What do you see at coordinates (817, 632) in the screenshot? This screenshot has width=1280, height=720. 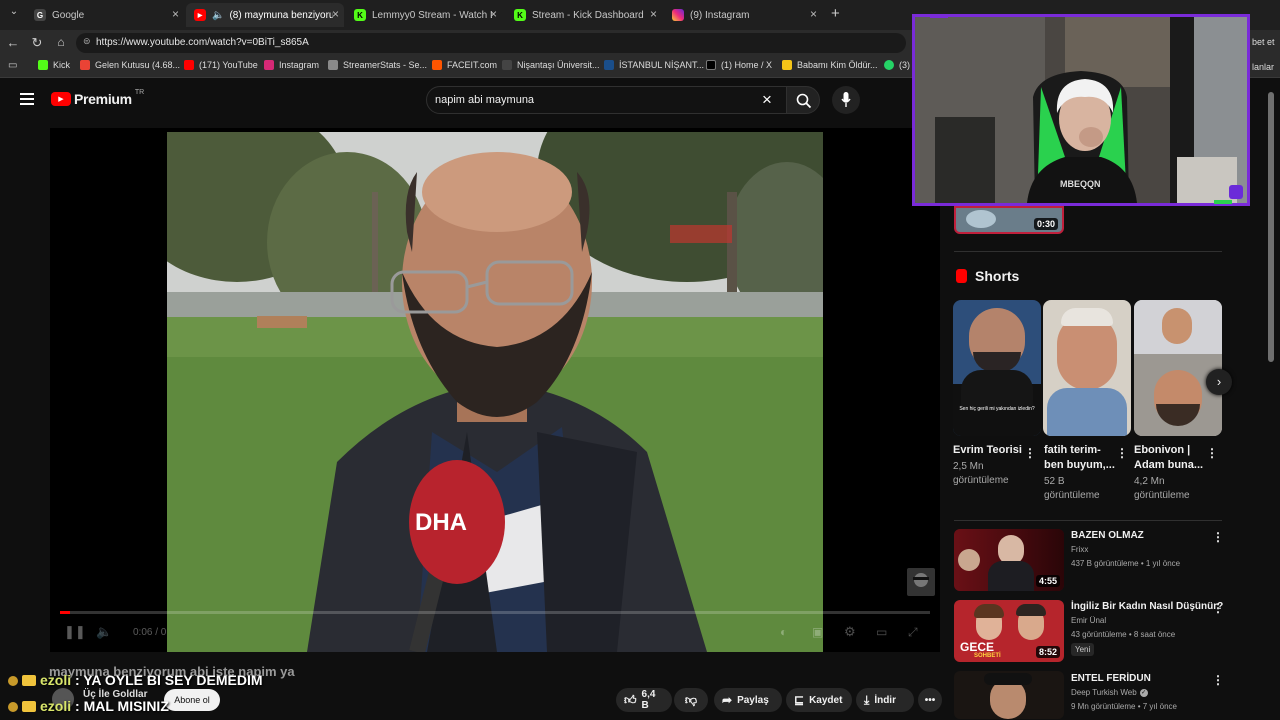 I see `subtitles-icon: ▣` at bounding box center [817, 632].